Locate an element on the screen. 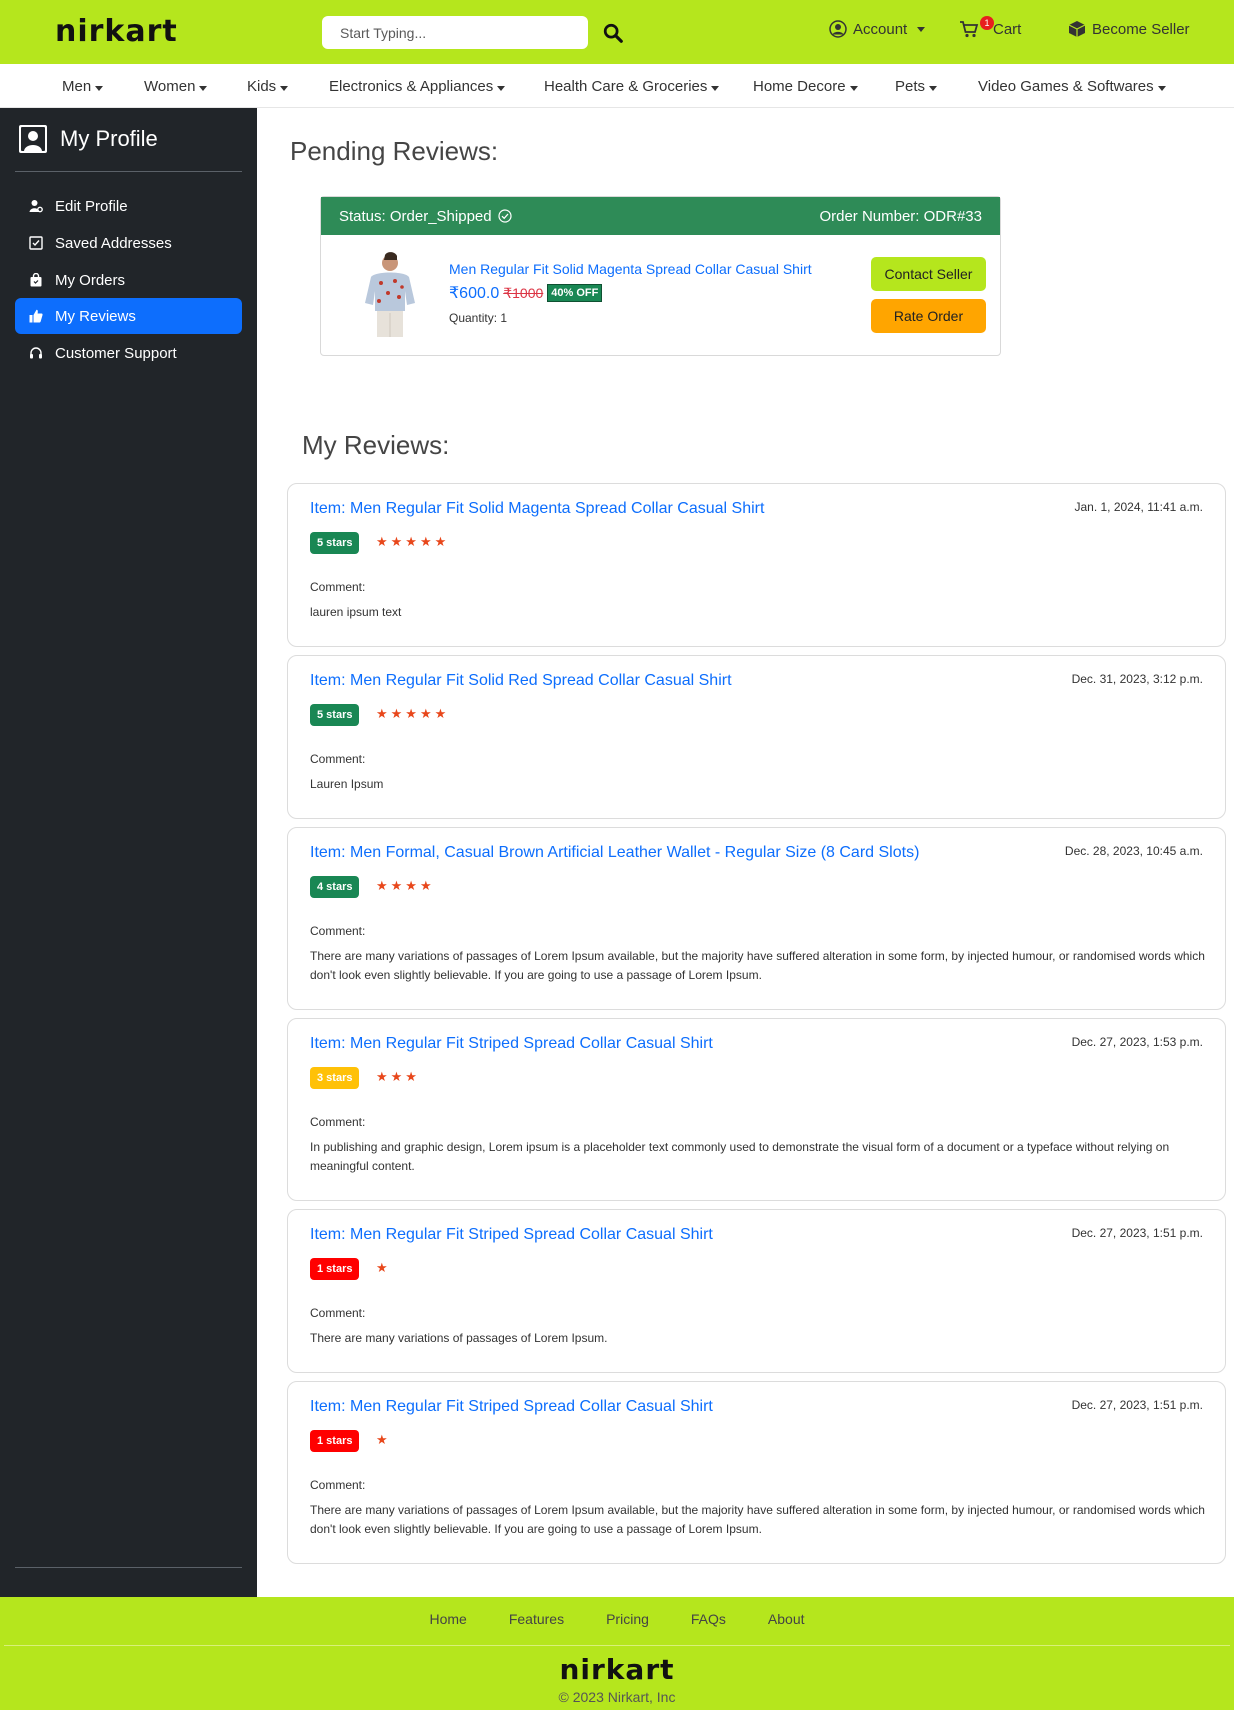 The width and height of the screenshot is (1234, 1710). become-seller-label: Become Seller is located at coordinates (1141, 29).